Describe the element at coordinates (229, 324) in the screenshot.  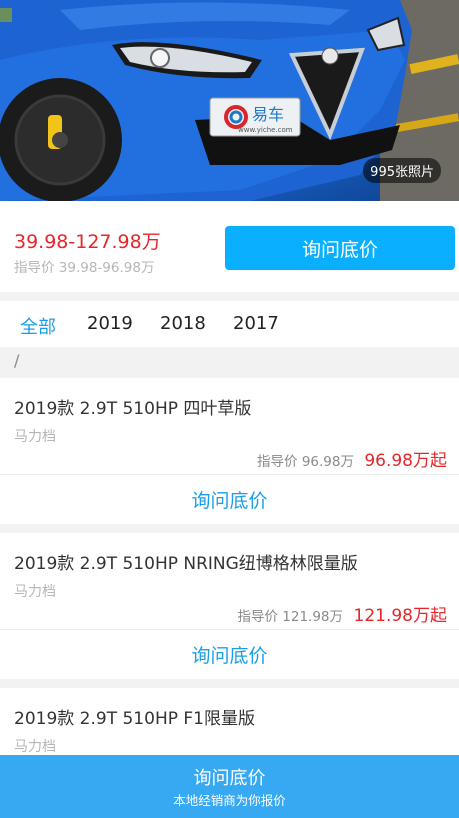
I see `year-tab-bar: 全部 2019 2018 2017` at that location.